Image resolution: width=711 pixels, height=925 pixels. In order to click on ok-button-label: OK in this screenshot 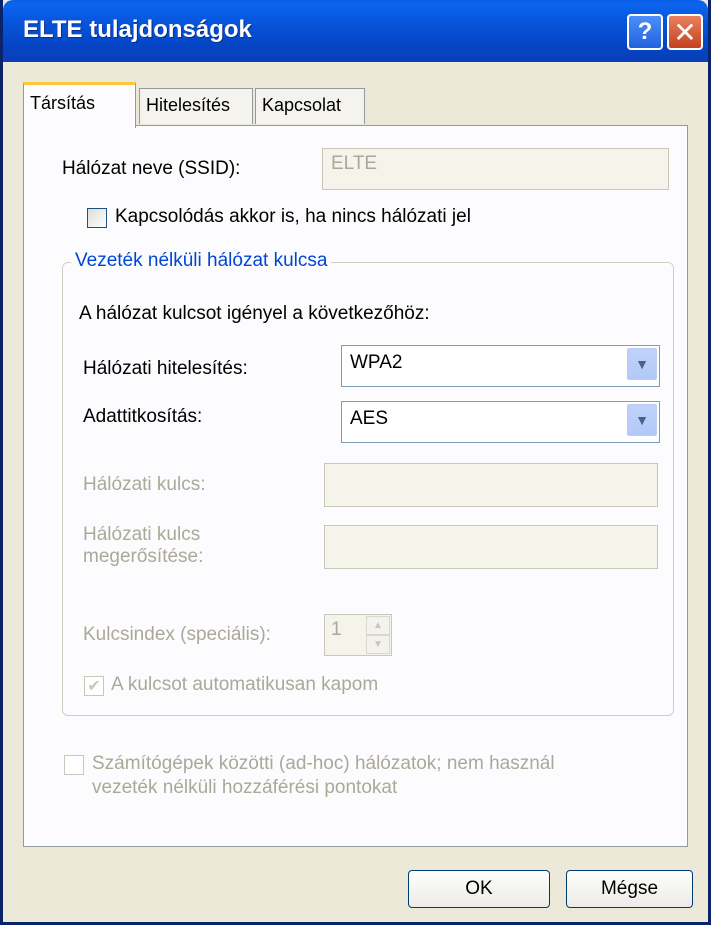, I will do `click(479, 888)`.